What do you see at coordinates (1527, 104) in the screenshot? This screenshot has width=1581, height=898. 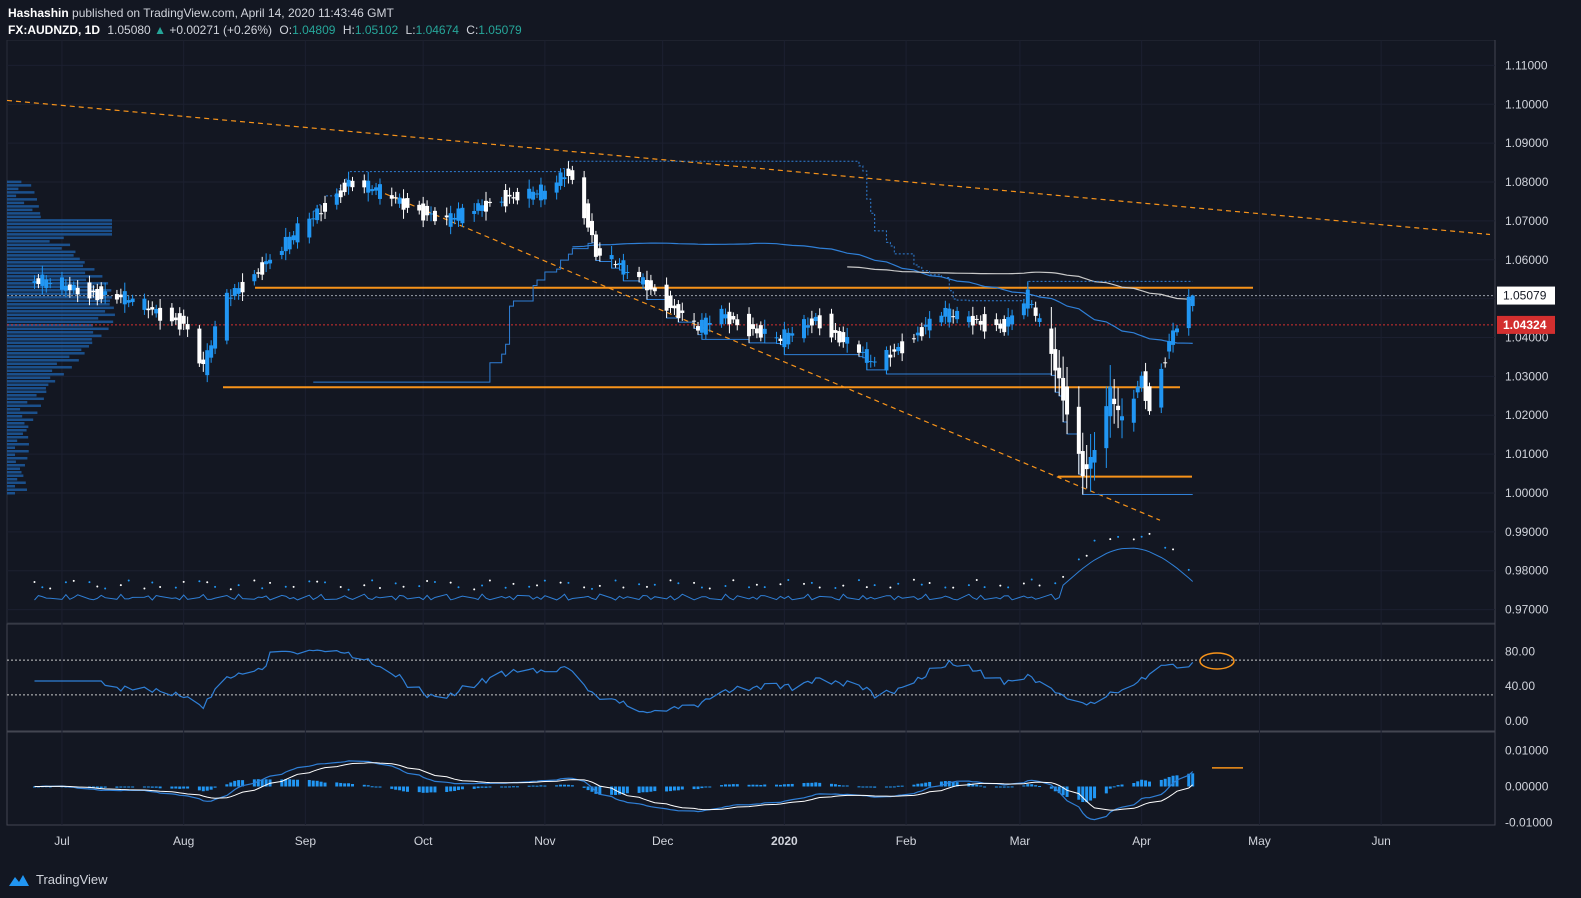 I see `price-tick-label: 1.10000` at bounding box center [1527, 104].